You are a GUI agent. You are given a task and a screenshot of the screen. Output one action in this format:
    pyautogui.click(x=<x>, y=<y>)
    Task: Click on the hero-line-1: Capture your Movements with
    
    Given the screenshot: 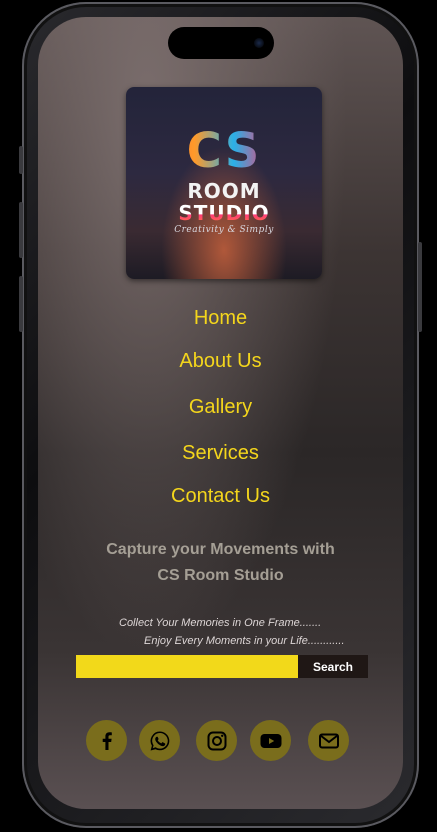 What is the action you would take?
    pyautogui.click(x=220, y=549)
    